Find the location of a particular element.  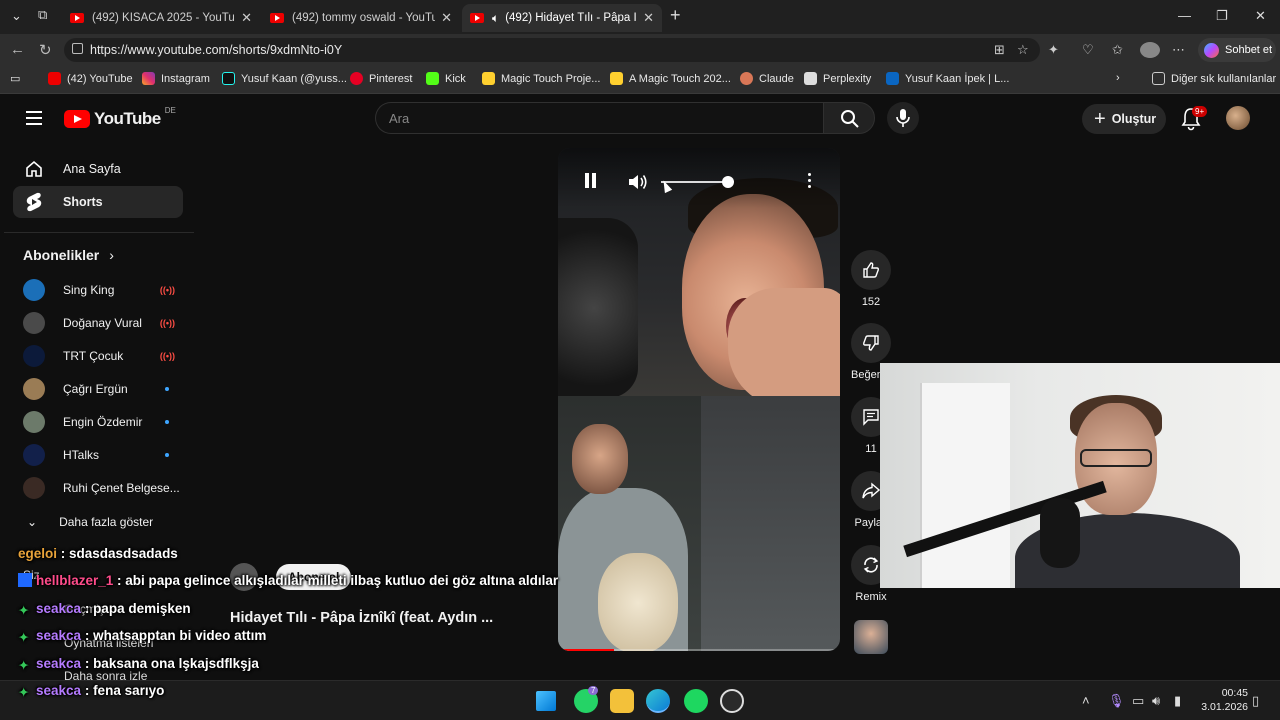

favorite-star-icon: ☆ is located at coordinates (1023, 50).